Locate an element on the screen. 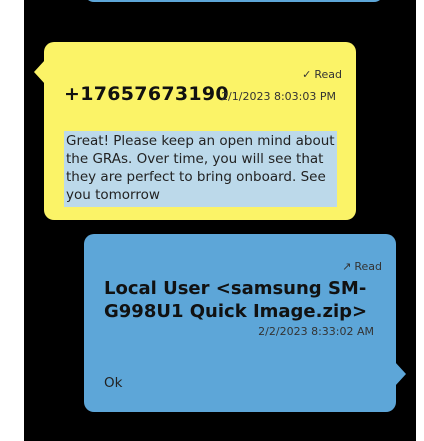 Image resolution: width=424 pixels, height=441 pixels. message-body: Ok is located at coordinates (113, 383).